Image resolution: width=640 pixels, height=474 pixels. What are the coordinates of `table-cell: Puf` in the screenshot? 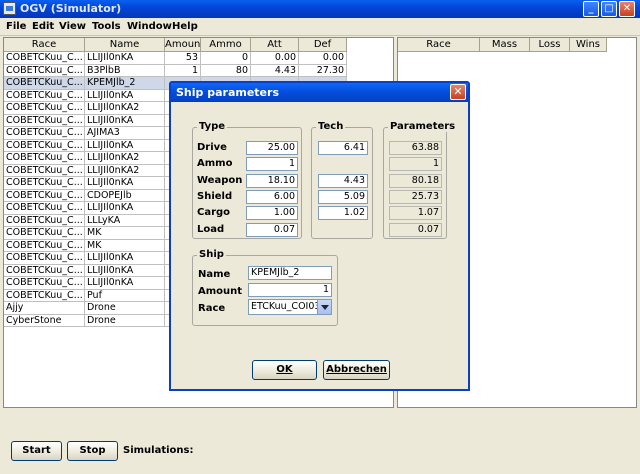 It's located at (125, 295).